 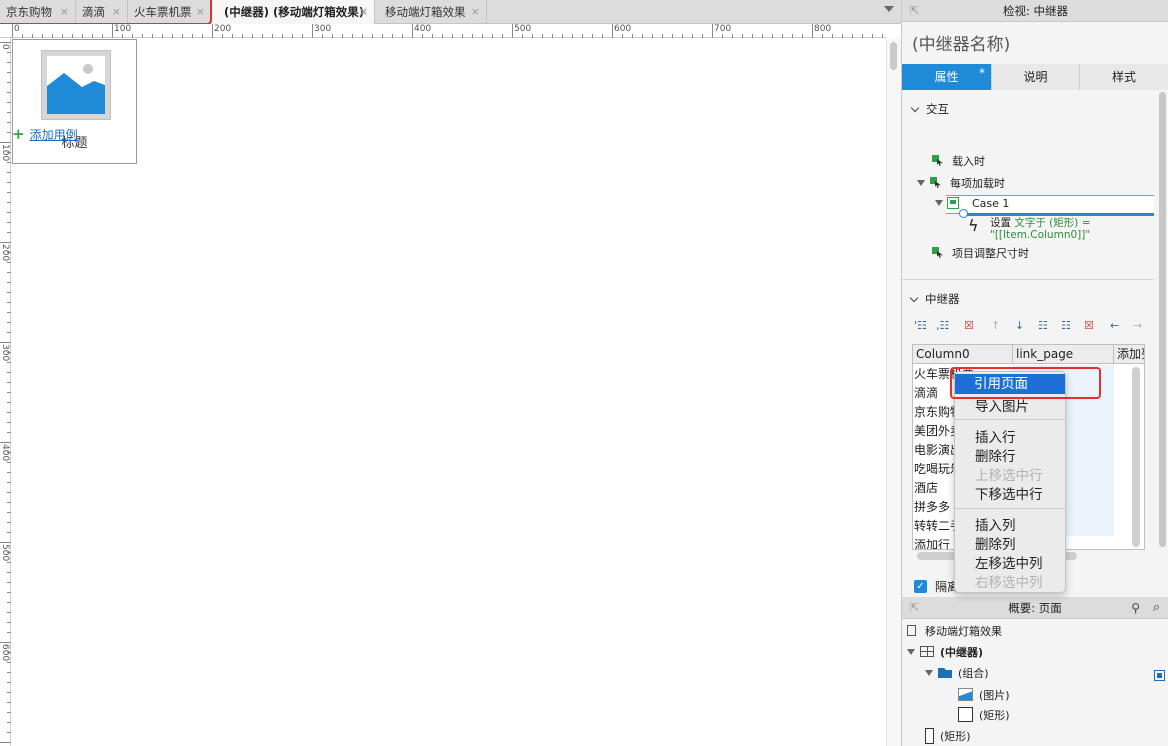 I want to click on canvas-vertical-scrollbar, so click(x=893, y=392).